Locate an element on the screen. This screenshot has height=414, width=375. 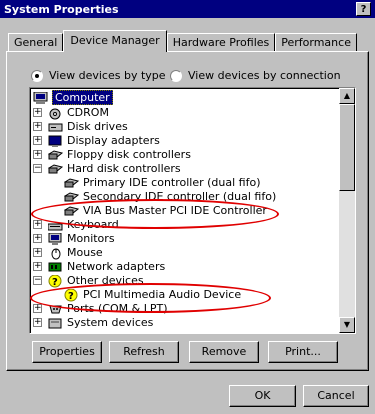
expand-floppy: + is located at coordinates (37, 154).